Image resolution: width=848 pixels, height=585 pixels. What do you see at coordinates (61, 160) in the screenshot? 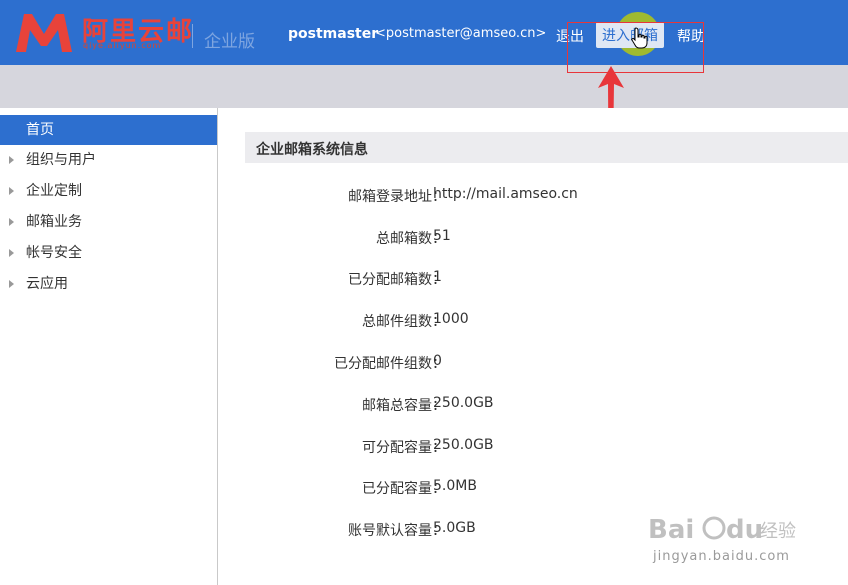
I see `sidebar-item-label: 组织与用户` at bounding box center [61, 160].